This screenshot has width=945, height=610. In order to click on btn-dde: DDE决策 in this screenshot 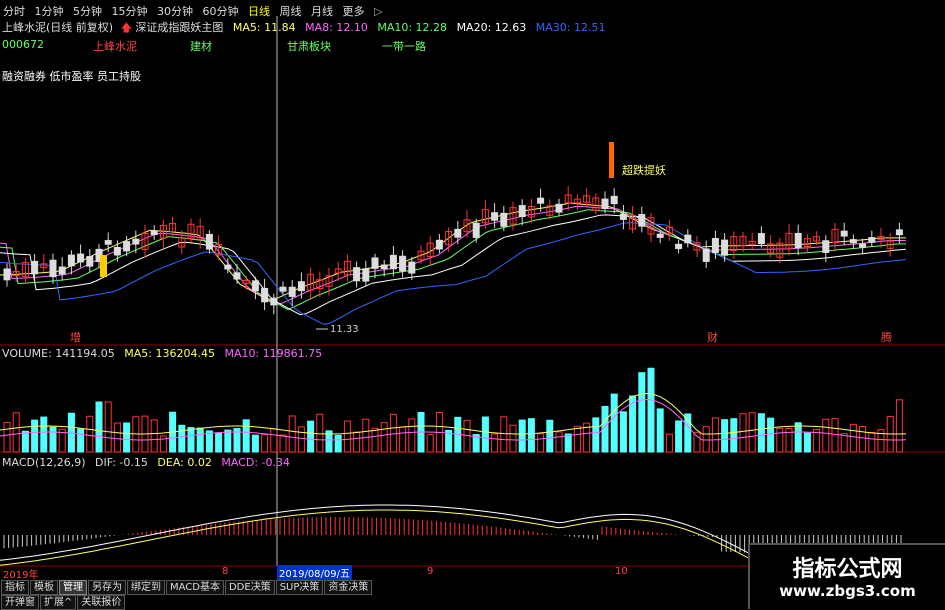, I will do `click(249, 587)`.